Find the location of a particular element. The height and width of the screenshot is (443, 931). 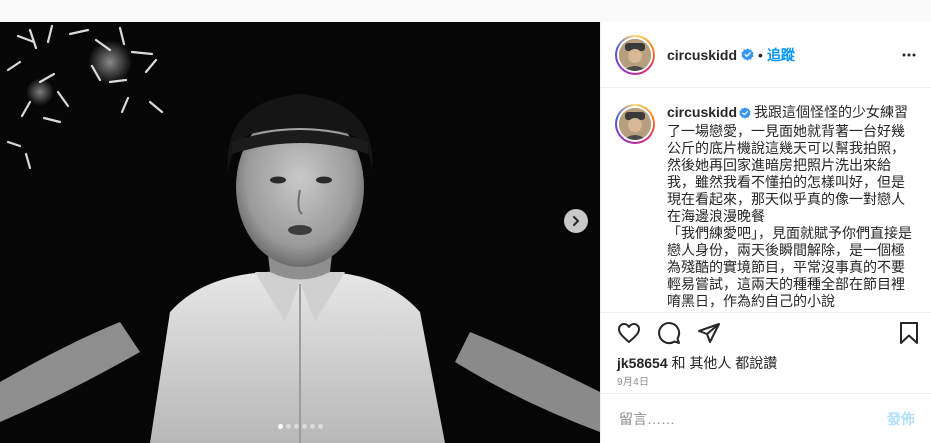

comment-button is located at coordinates (669, 333).